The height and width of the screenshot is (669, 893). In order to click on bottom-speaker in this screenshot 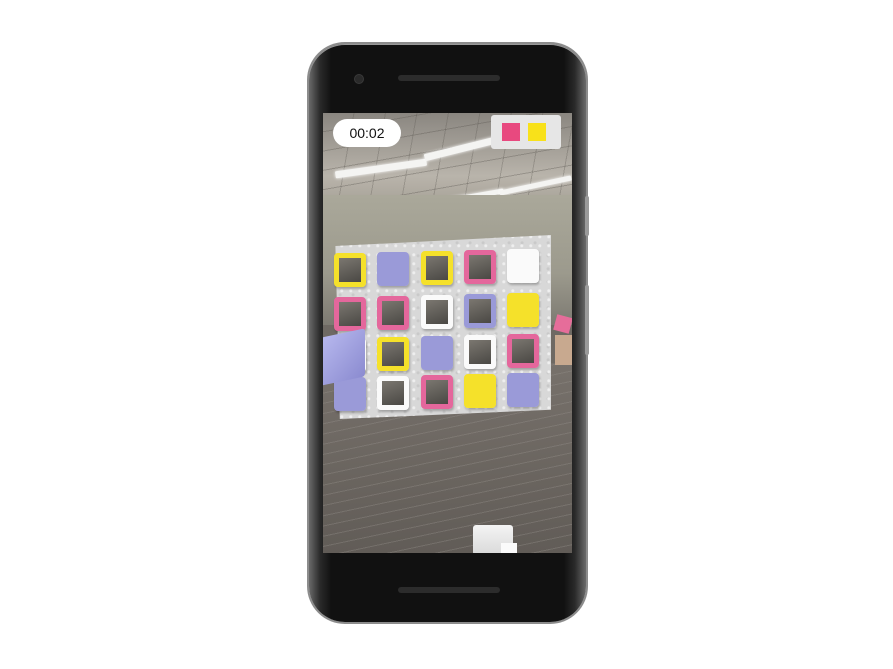, I will do `click(449, 590)`.